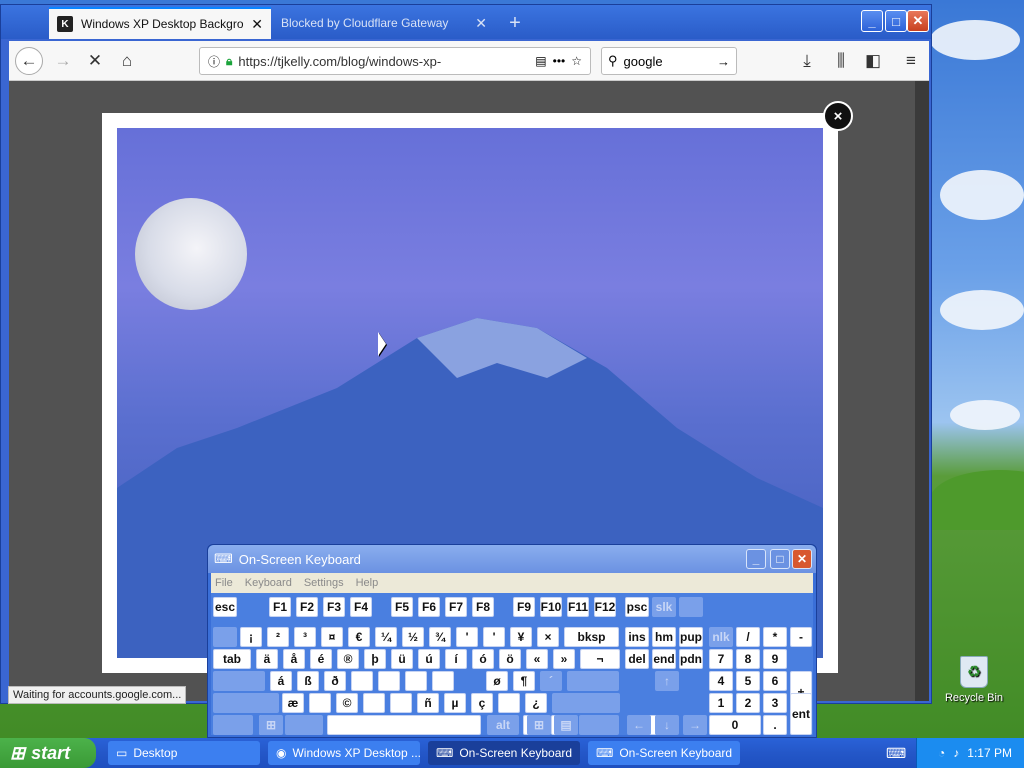 This screenshot has width=1024, height=768. Describe the element at coordinates (278, 637) in the screenshot. I see `key-²: ²` at that location.